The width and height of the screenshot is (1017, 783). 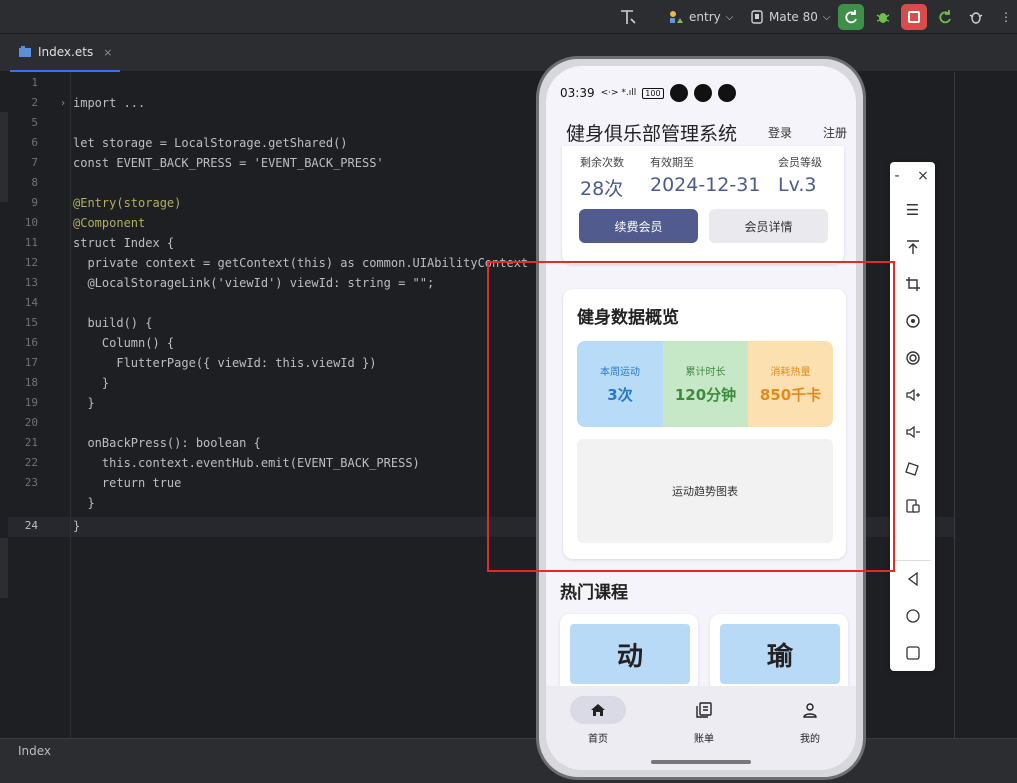 I want to click on more-menu-icon: ⋮, so click(x=1006, y=17).